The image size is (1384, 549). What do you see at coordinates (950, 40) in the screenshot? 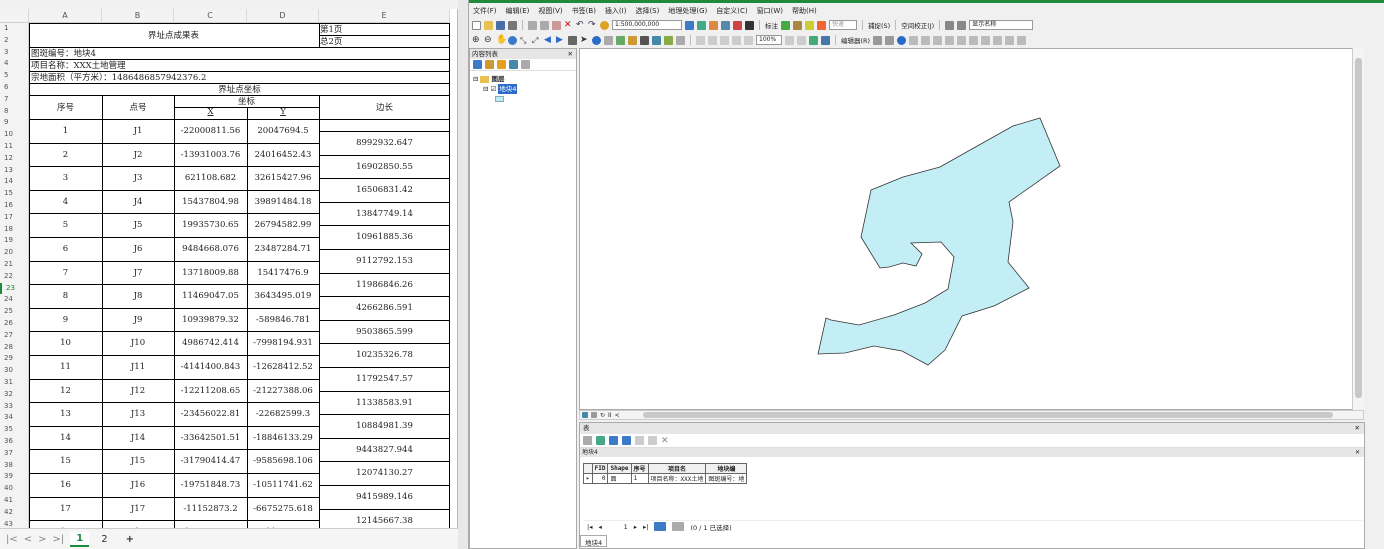
I see `point-icon` at bounding box center [950, 40].